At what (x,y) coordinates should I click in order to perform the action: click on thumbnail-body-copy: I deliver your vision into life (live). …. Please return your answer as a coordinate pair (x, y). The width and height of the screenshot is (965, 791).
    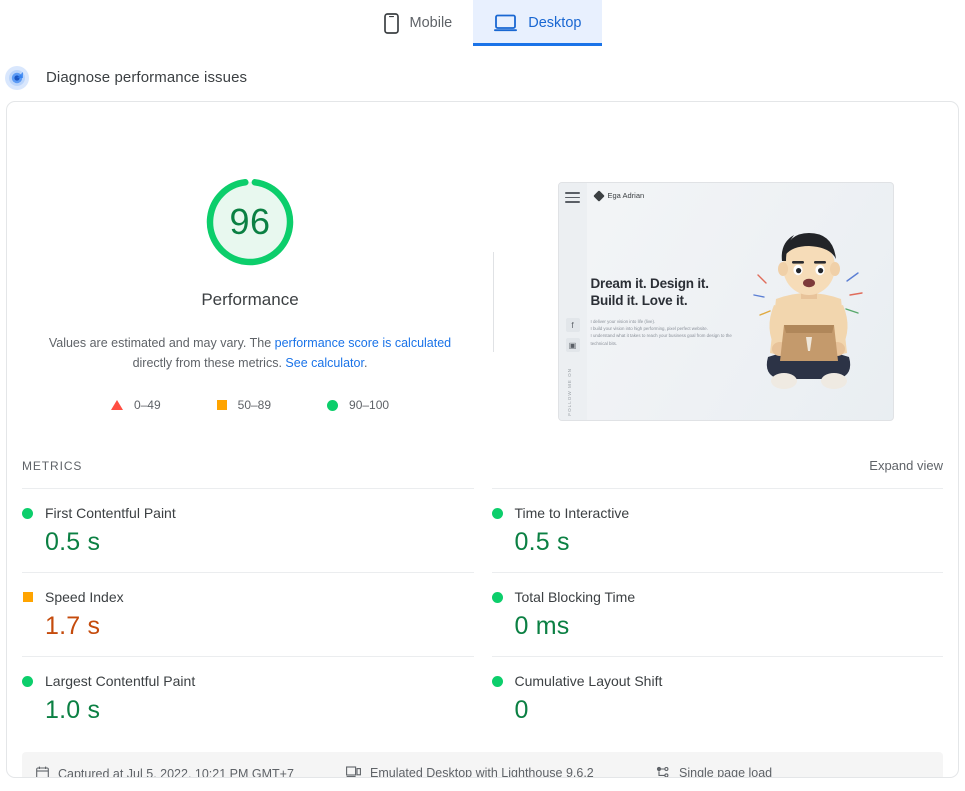
    Looking at the image, I should click on (663, 332).